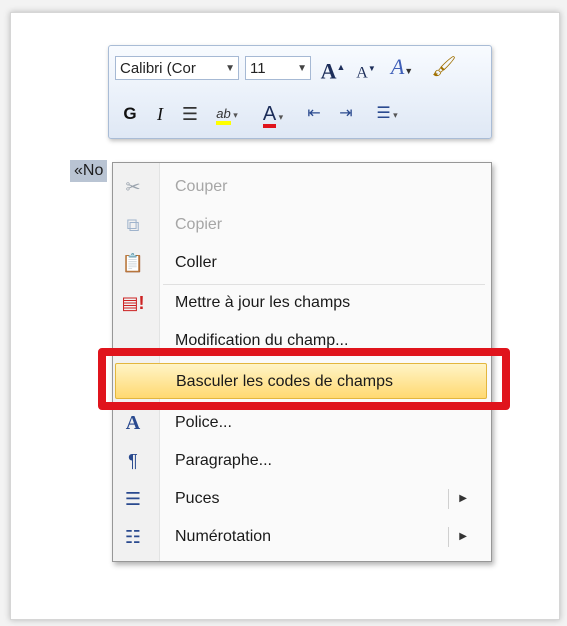  I want to click on menu-item-label: Mettre à jour les champs, so click(263, 302).